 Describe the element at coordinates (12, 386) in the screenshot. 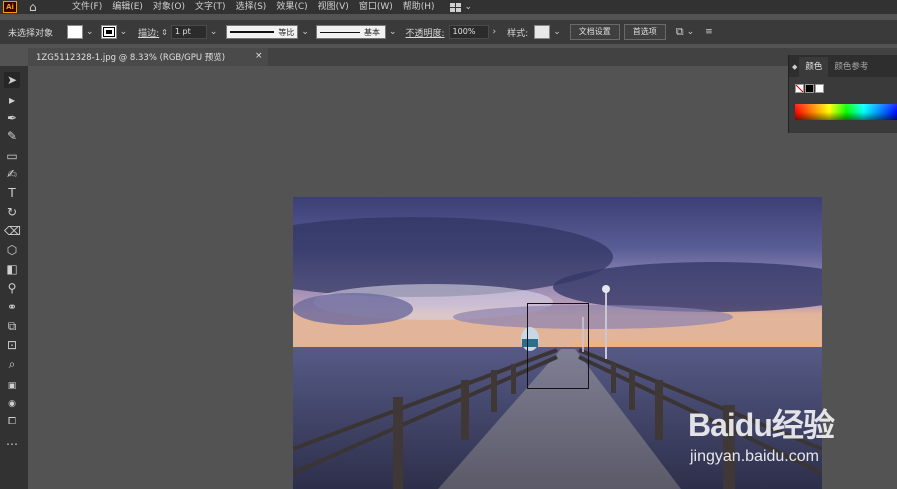

I see `fill-stroke-swatch-icon: ▣` at that location.